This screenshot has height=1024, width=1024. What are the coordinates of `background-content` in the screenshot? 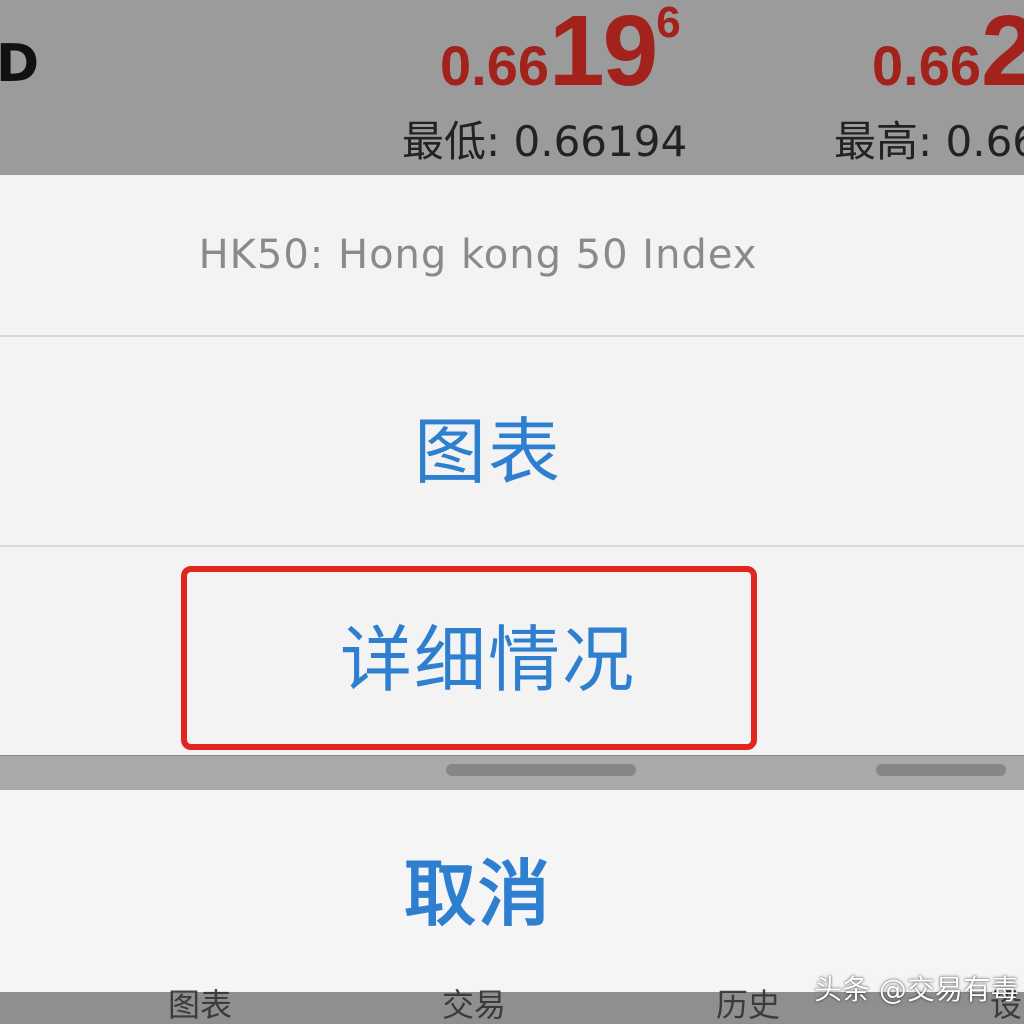 It's located at (512, 773).